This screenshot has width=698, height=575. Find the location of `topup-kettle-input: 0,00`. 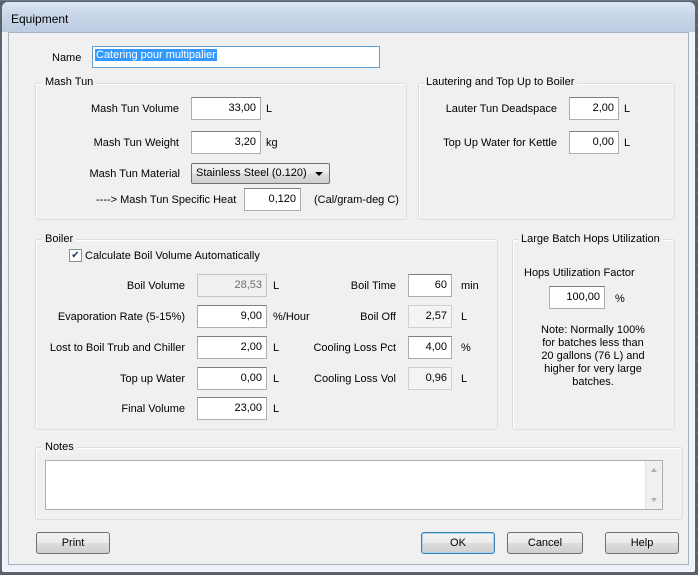

topup-kettle-input: 0,00 is located at coordinates (594, 142).